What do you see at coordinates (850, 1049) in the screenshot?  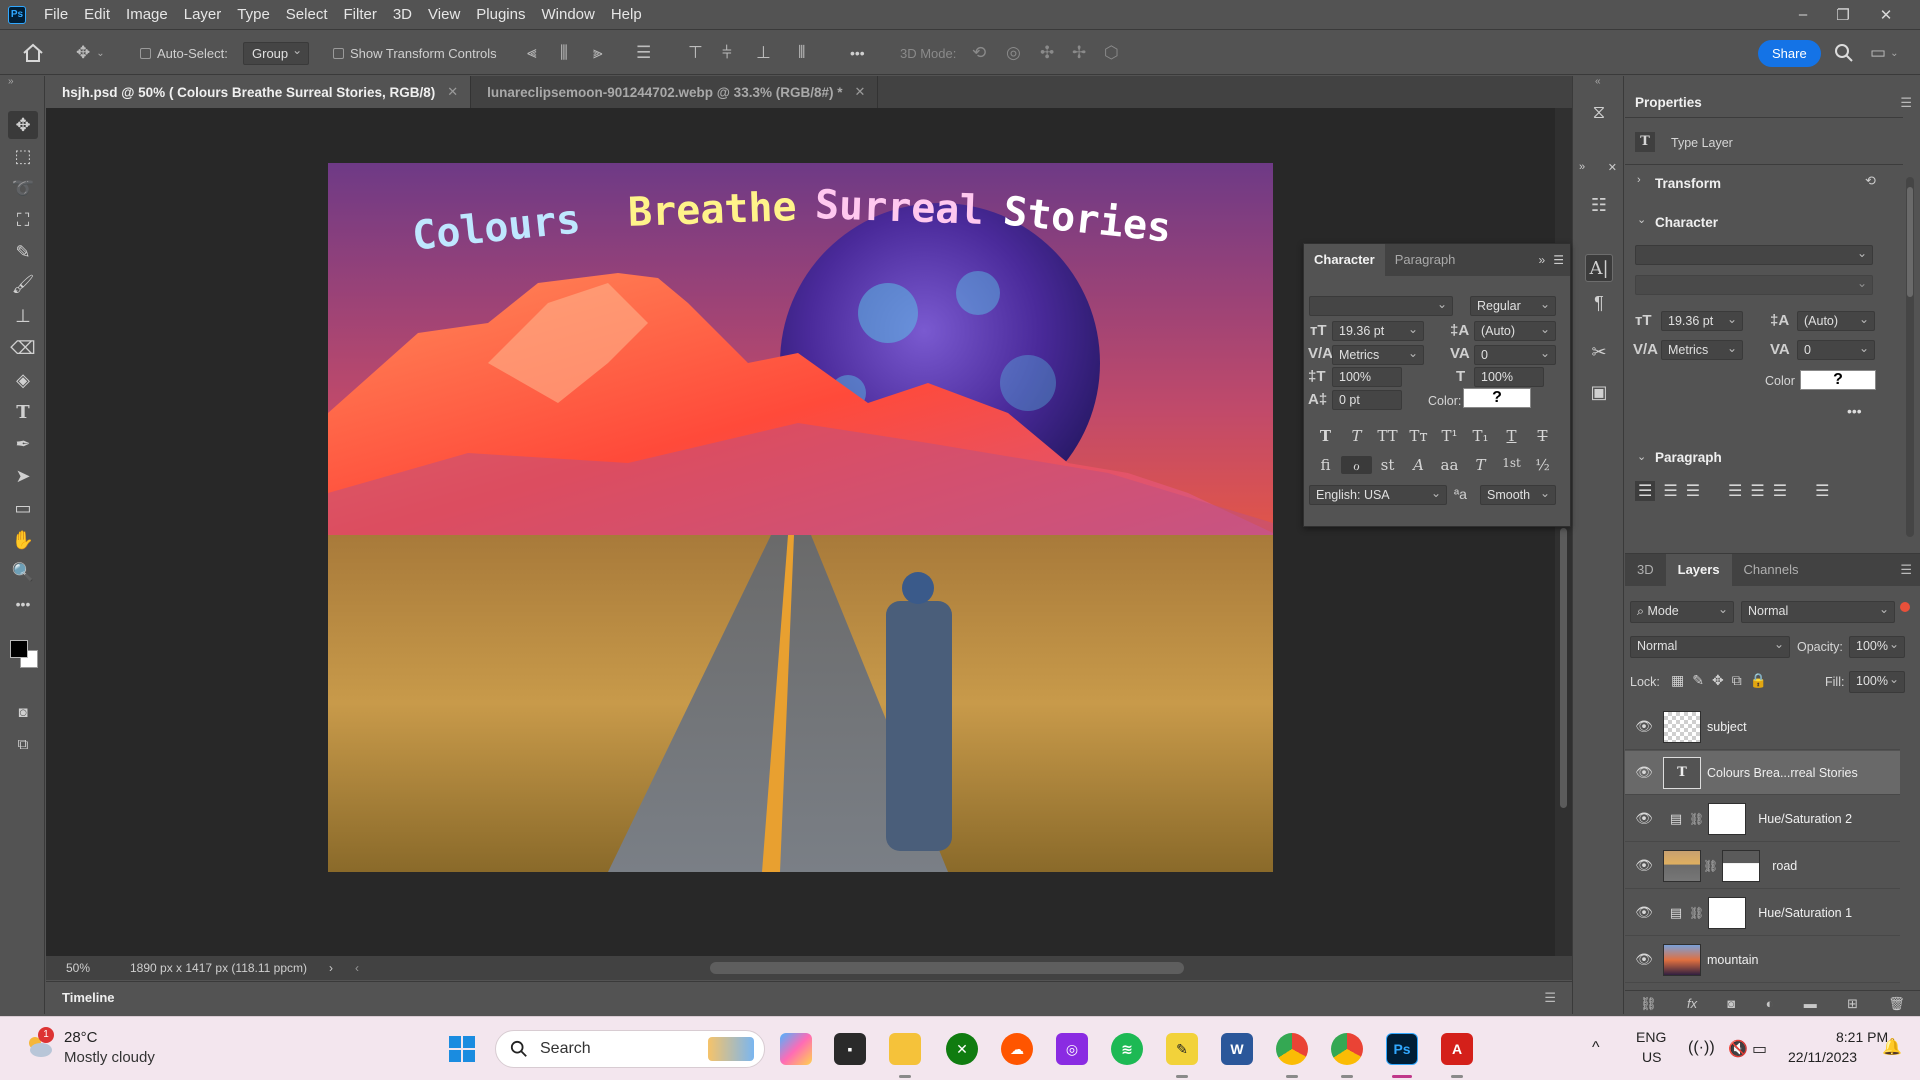 I see `task-view-icon: ▪` at bounding box center [850, 1049].